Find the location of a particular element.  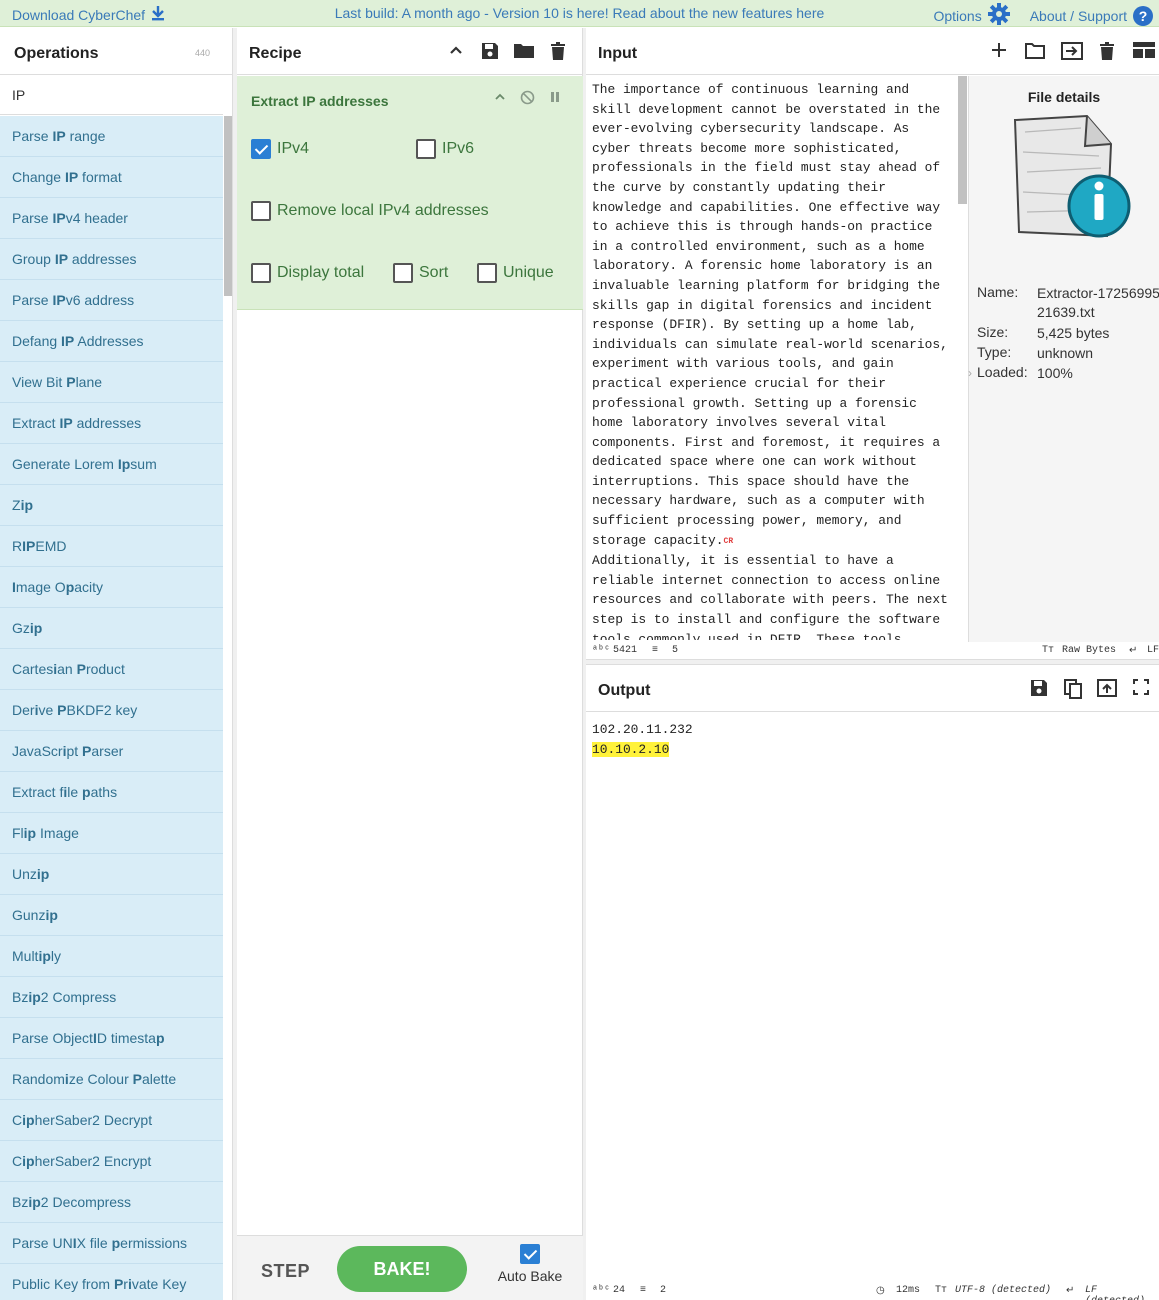

operation-item-match: P is located at coordinates (137, 1079).